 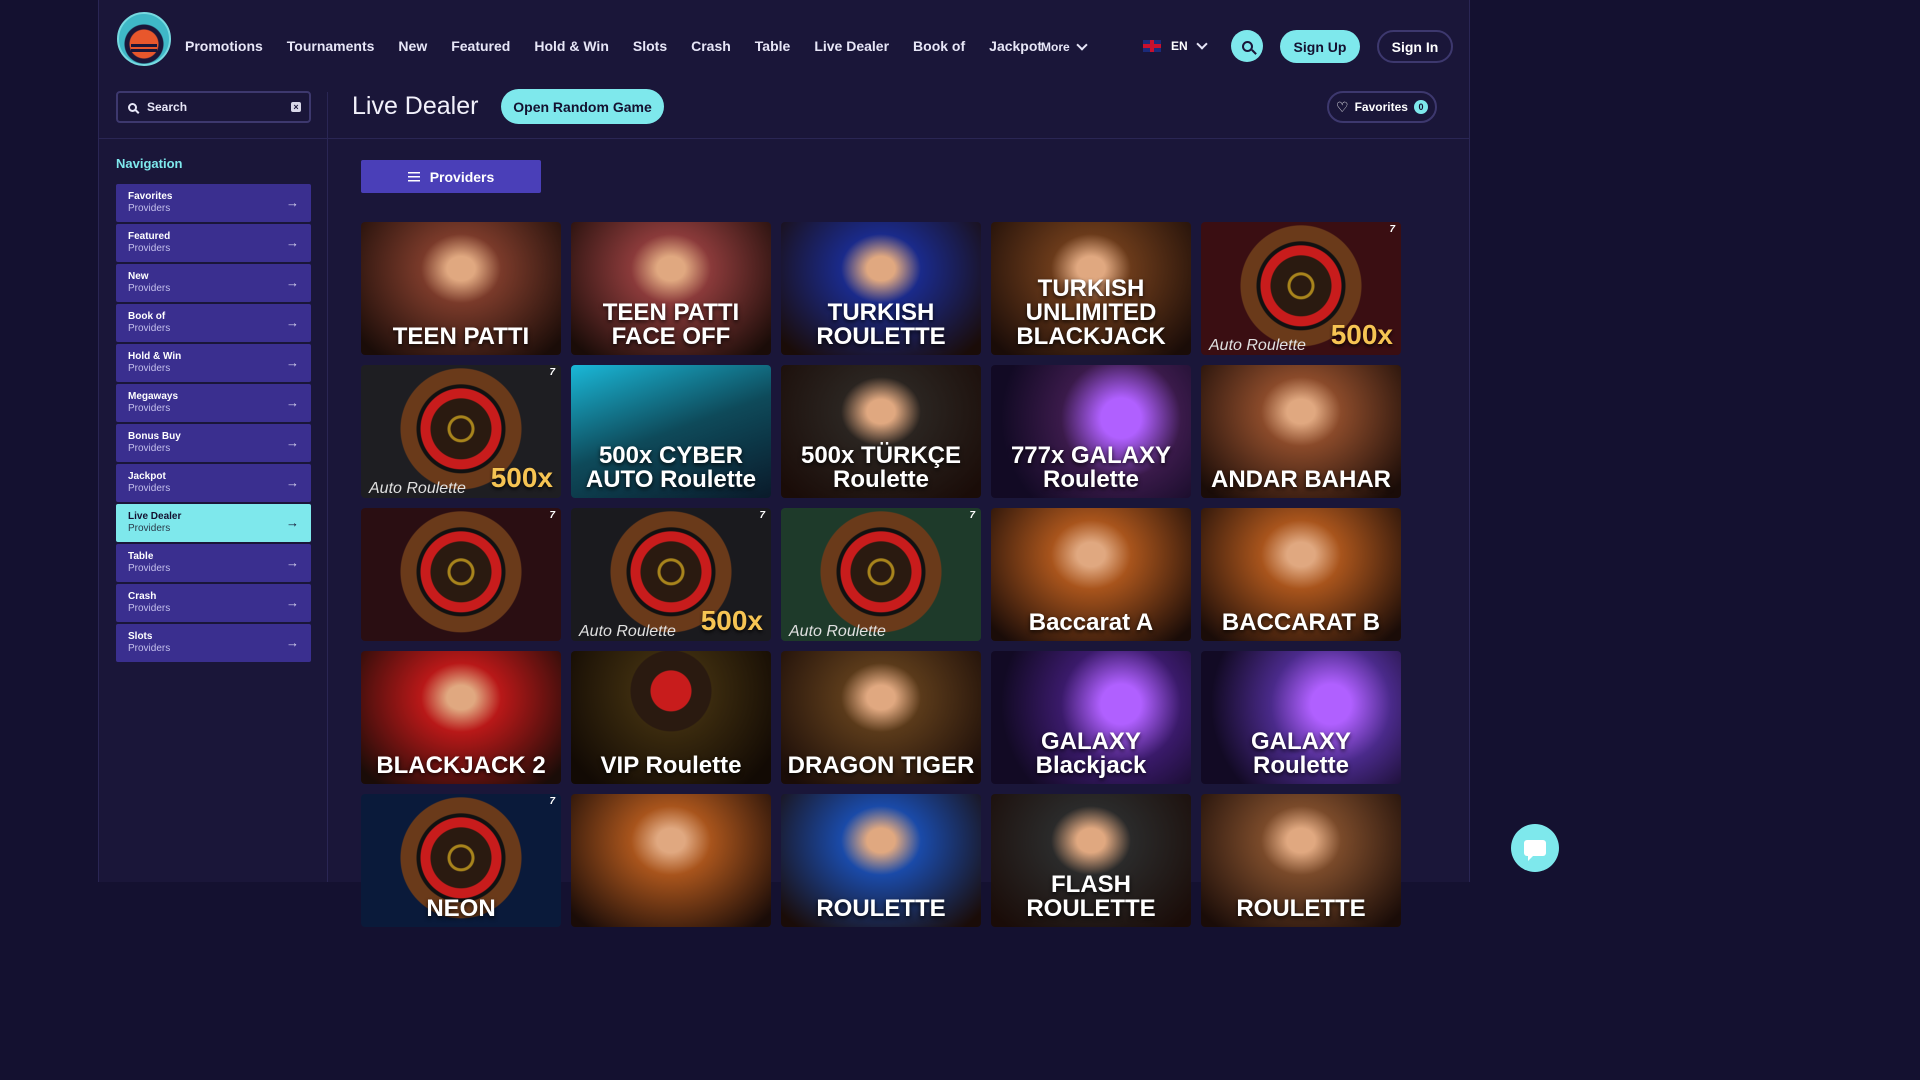 What do you see at coordinates (224, 46) in the screenshot?
I see `nav-link-promotions: Promotions` at bounding box center [224, 46].